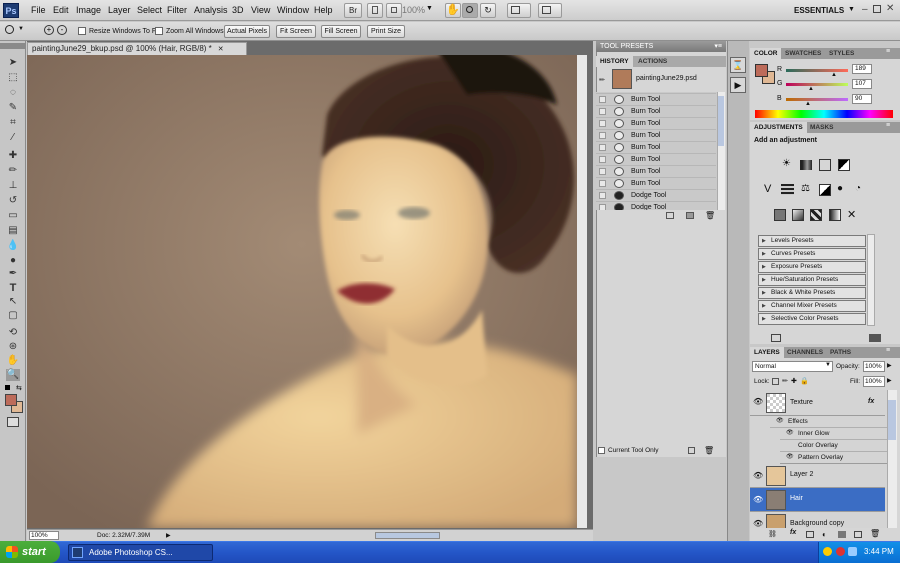 This screenshot has height=563, width=900. Describe the element at coordinates (833, 434) in the screenshot. I see `effect-inner-glow: 👁 Inner Glow` at that location.